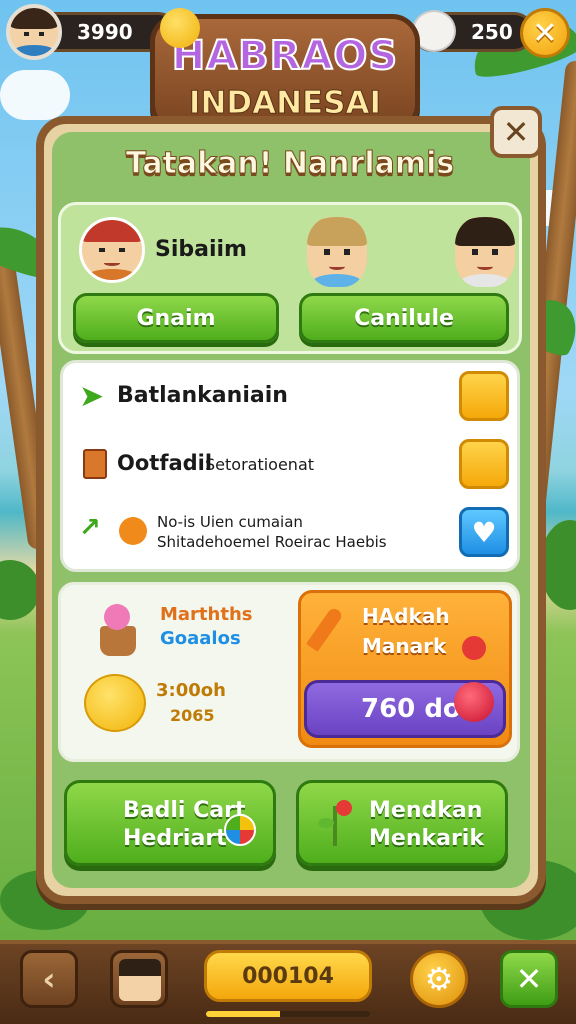 This screenshot has width=576, height=1024. I want to click on list-item-label: Ootfadil, so click(165, 463).